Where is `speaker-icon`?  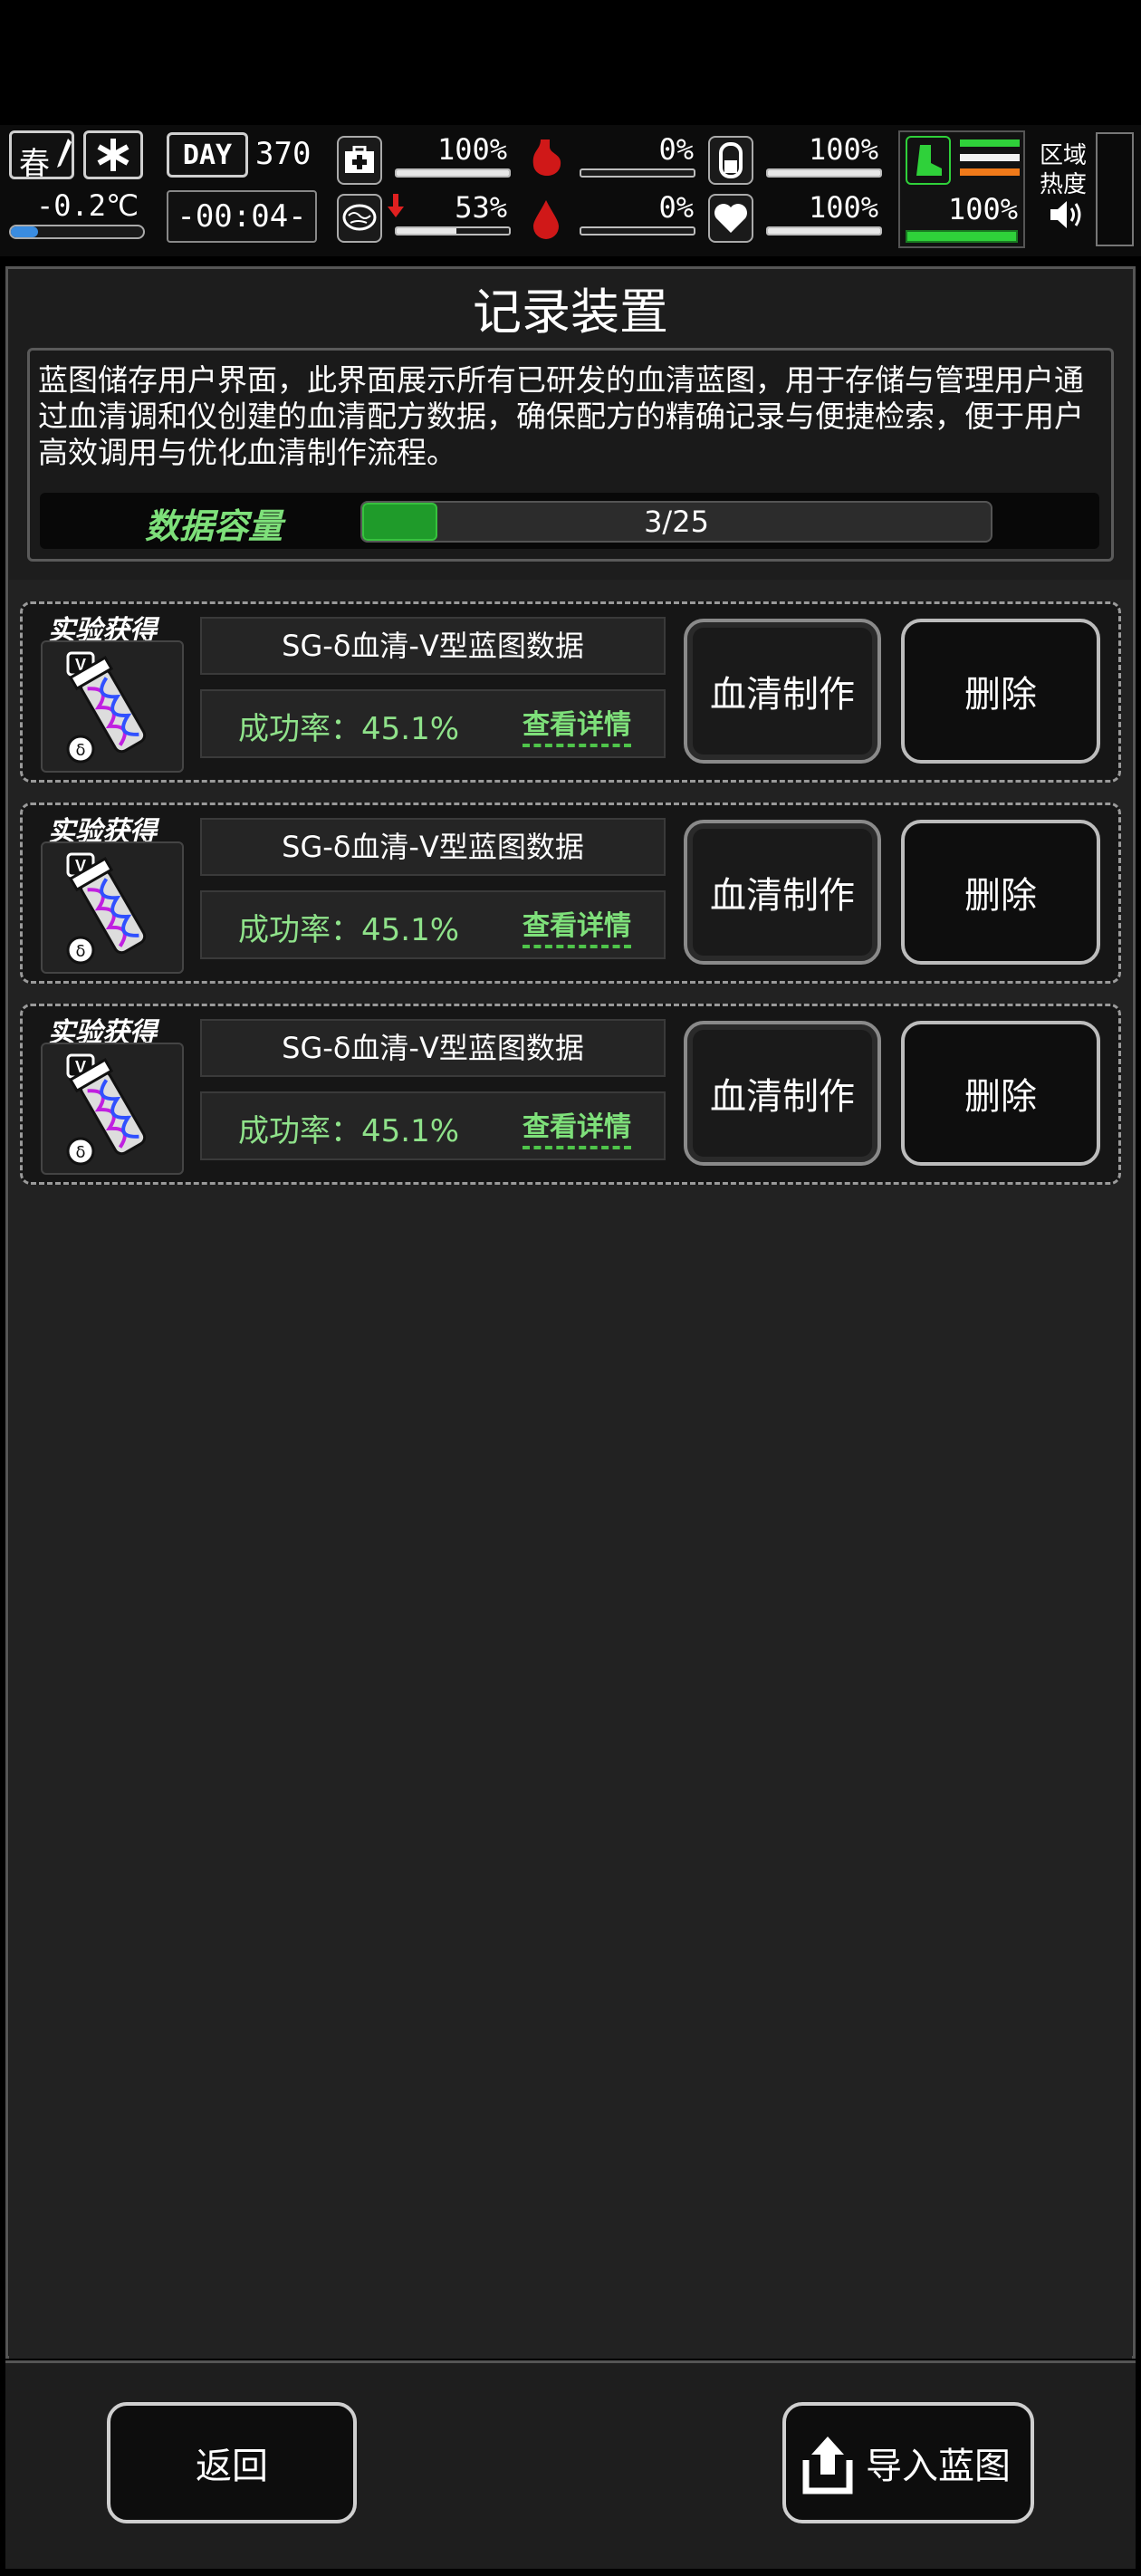
speaker-icon is located at coordinates (1067, 214).